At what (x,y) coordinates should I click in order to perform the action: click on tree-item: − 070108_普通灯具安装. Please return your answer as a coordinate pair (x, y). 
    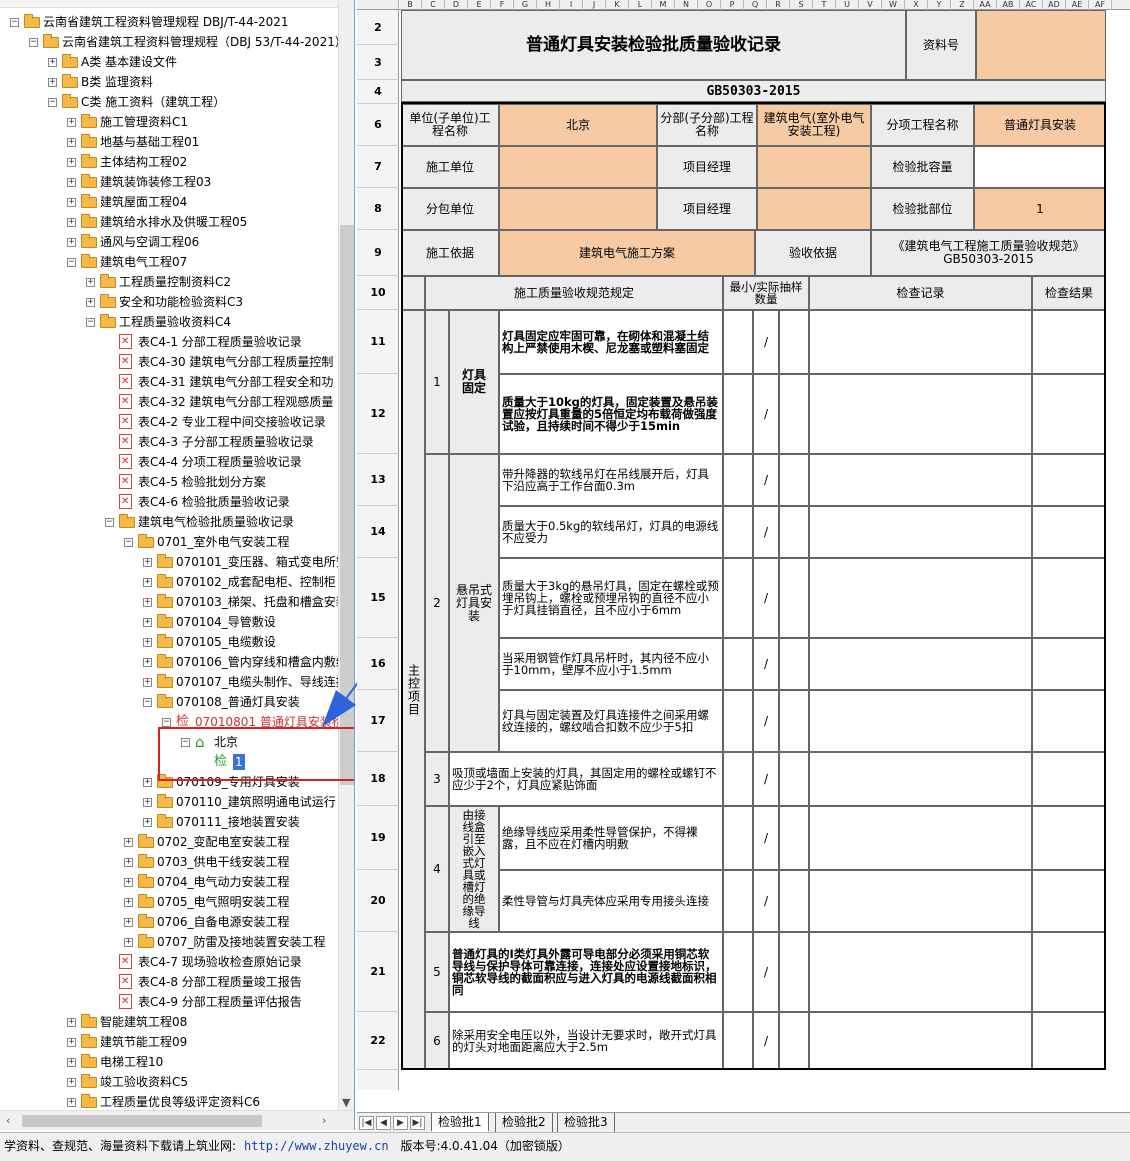
    Looking at the image, I should click on (170, 702).